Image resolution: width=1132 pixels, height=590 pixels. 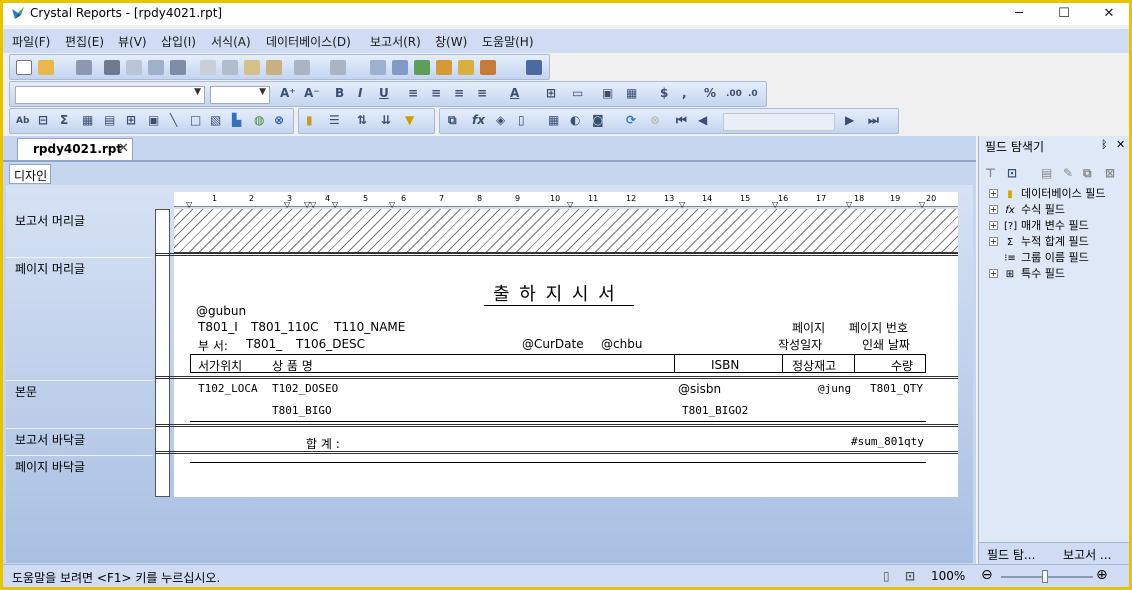 I want to click on decrease-decimal-icon: .0, so click(x=753, y=94).